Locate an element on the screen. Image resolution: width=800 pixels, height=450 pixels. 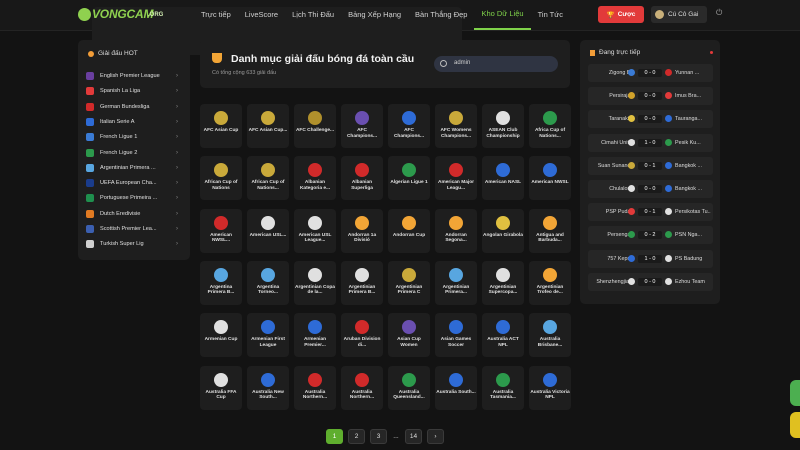
user-menu: Cú Cô Gai is located at coordinates (679, 14).